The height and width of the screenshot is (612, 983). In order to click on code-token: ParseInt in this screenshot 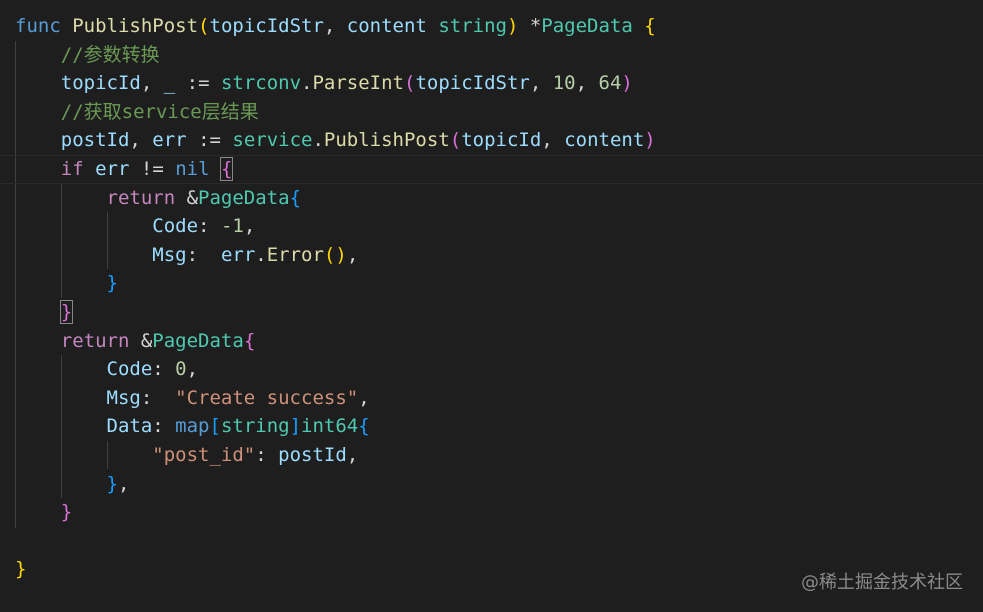, I will do `click(358, 83)`.